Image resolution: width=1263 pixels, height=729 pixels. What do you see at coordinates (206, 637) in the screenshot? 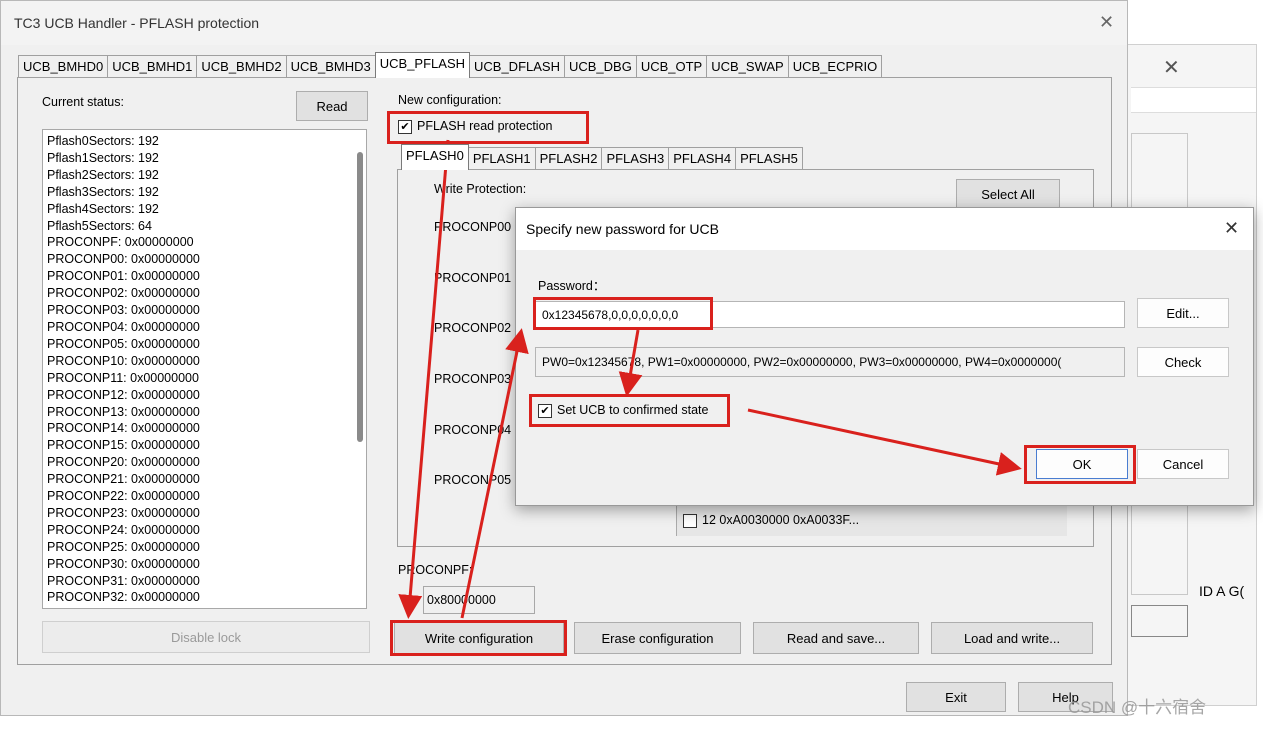
I see `disable-lock-button: Disable lock` at bounding box center [206, 637].